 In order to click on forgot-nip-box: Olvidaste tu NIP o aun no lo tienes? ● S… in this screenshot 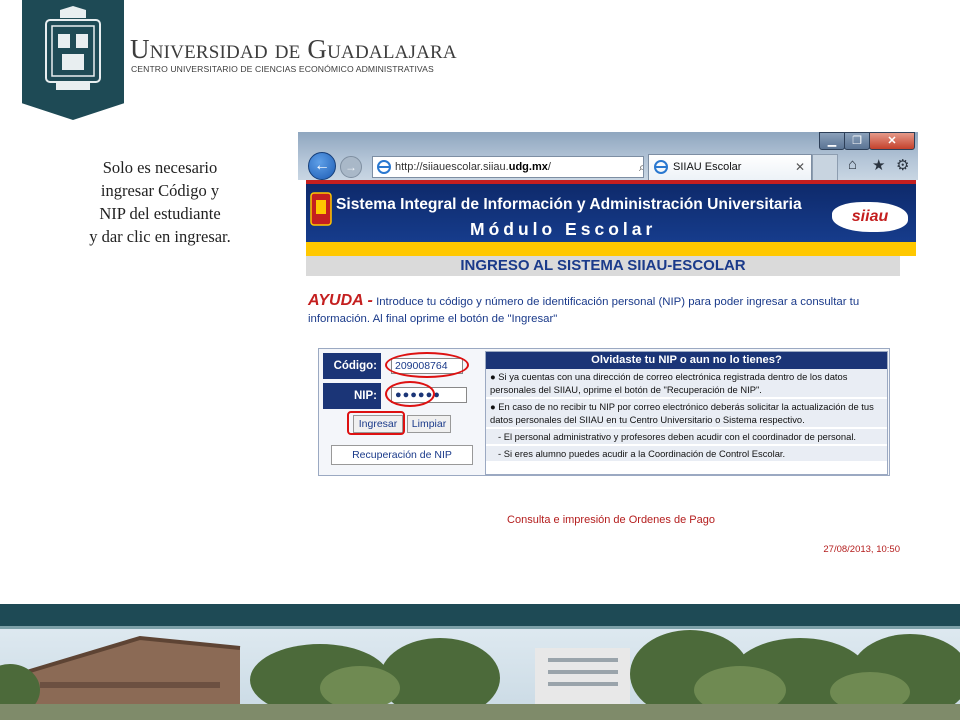, I will do `click(686, 413)`.